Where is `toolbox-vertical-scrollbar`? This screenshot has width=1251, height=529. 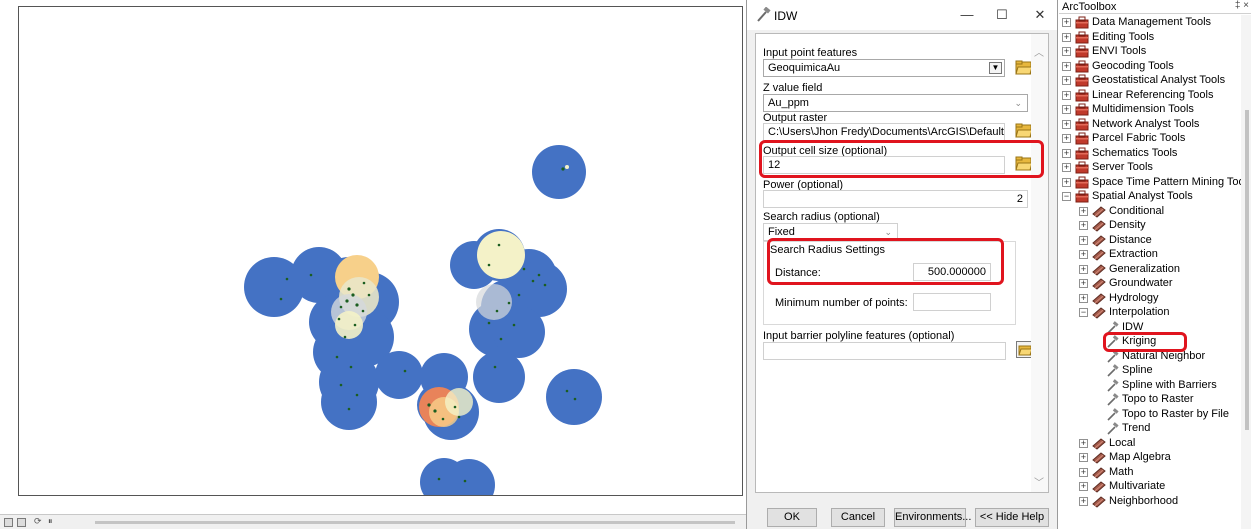
toolbox-vertical-scrollbar is located at coordinates (1246, 272).